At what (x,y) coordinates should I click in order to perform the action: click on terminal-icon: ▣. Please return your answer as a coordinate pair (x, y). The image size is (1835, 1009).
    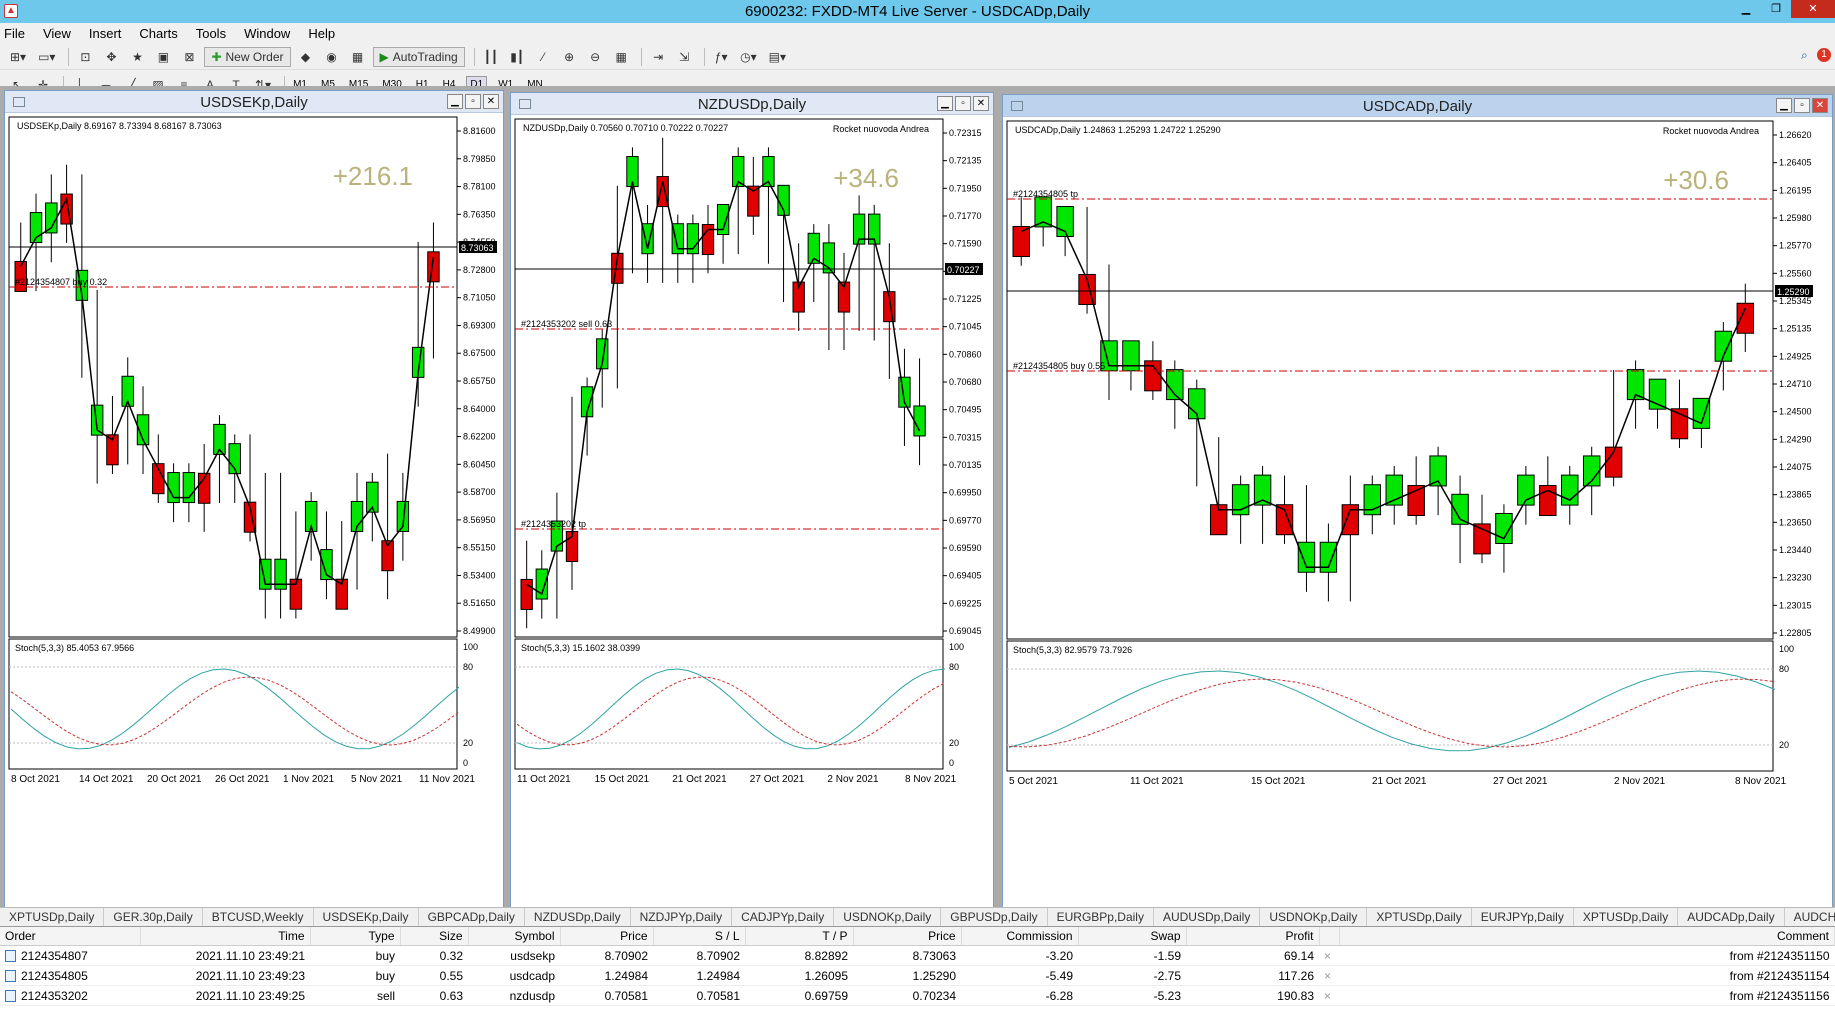
    Looking at the image, I should click on (163, 57).